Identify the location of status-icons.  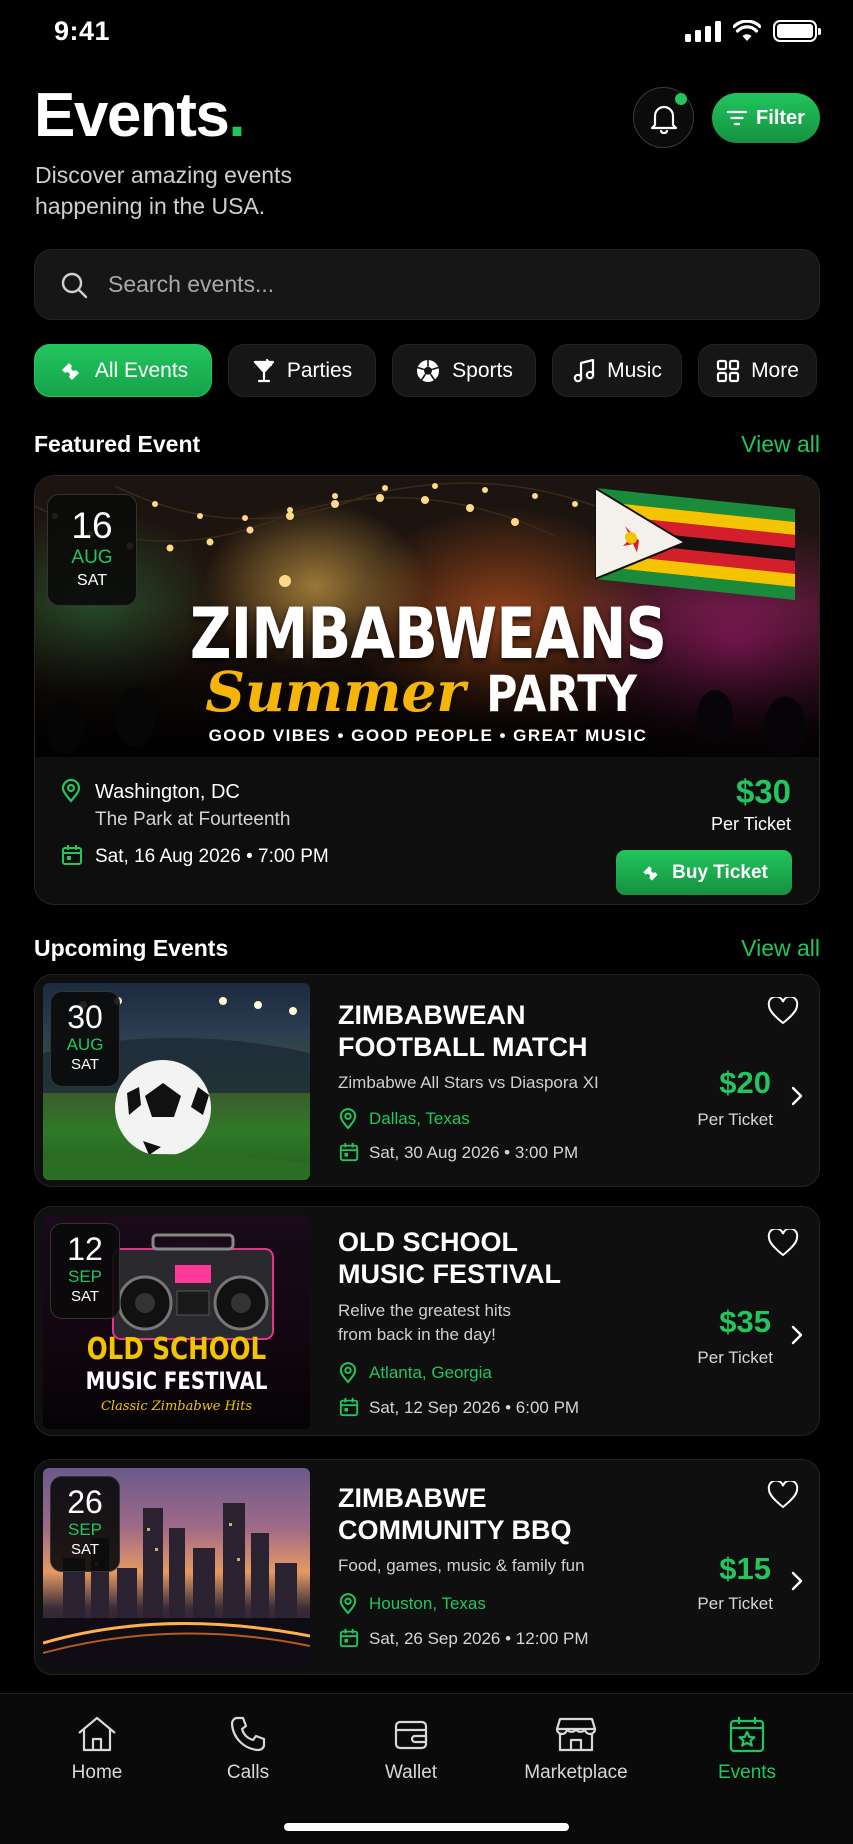
(753, 31).